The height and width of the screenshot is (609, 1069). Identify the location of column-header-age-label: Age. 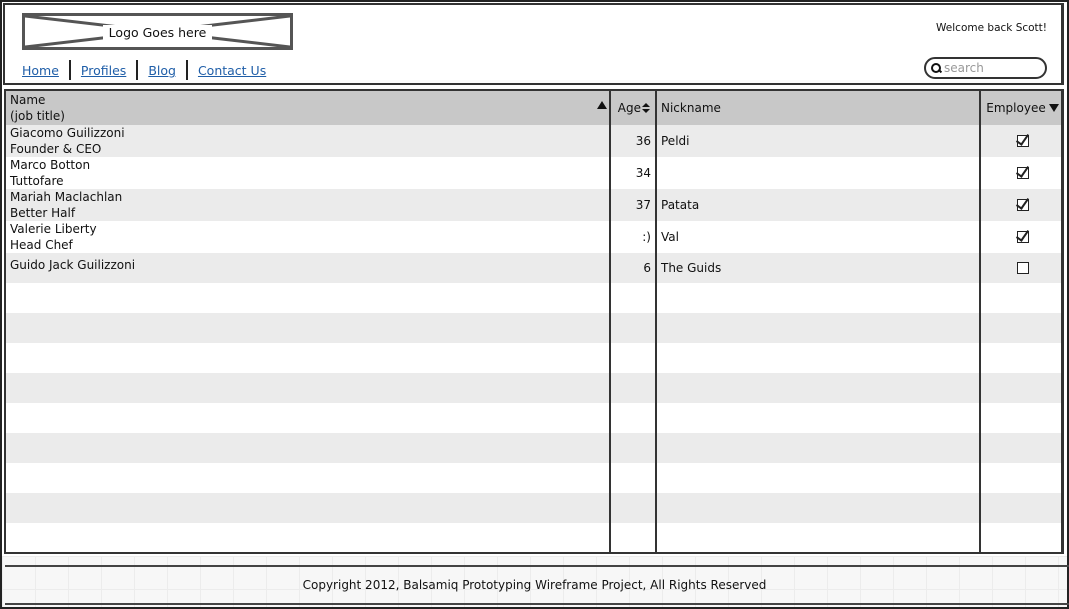
(629, 108).